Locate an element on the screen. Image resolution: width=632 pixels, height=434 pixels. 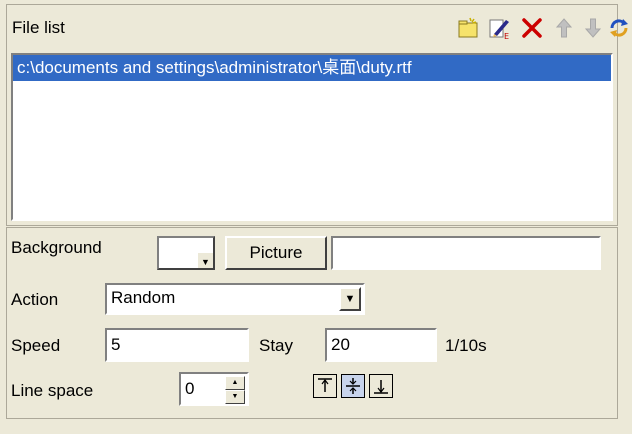
svg-text: E is located at coordinates (506, 36).